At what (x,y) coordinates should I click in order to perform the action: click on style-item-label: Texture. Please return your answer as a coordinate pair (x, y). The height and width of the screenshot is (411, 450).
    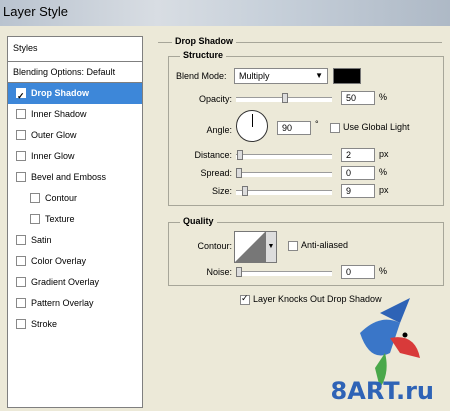
    Looking at the image, I should click on (60, 219).